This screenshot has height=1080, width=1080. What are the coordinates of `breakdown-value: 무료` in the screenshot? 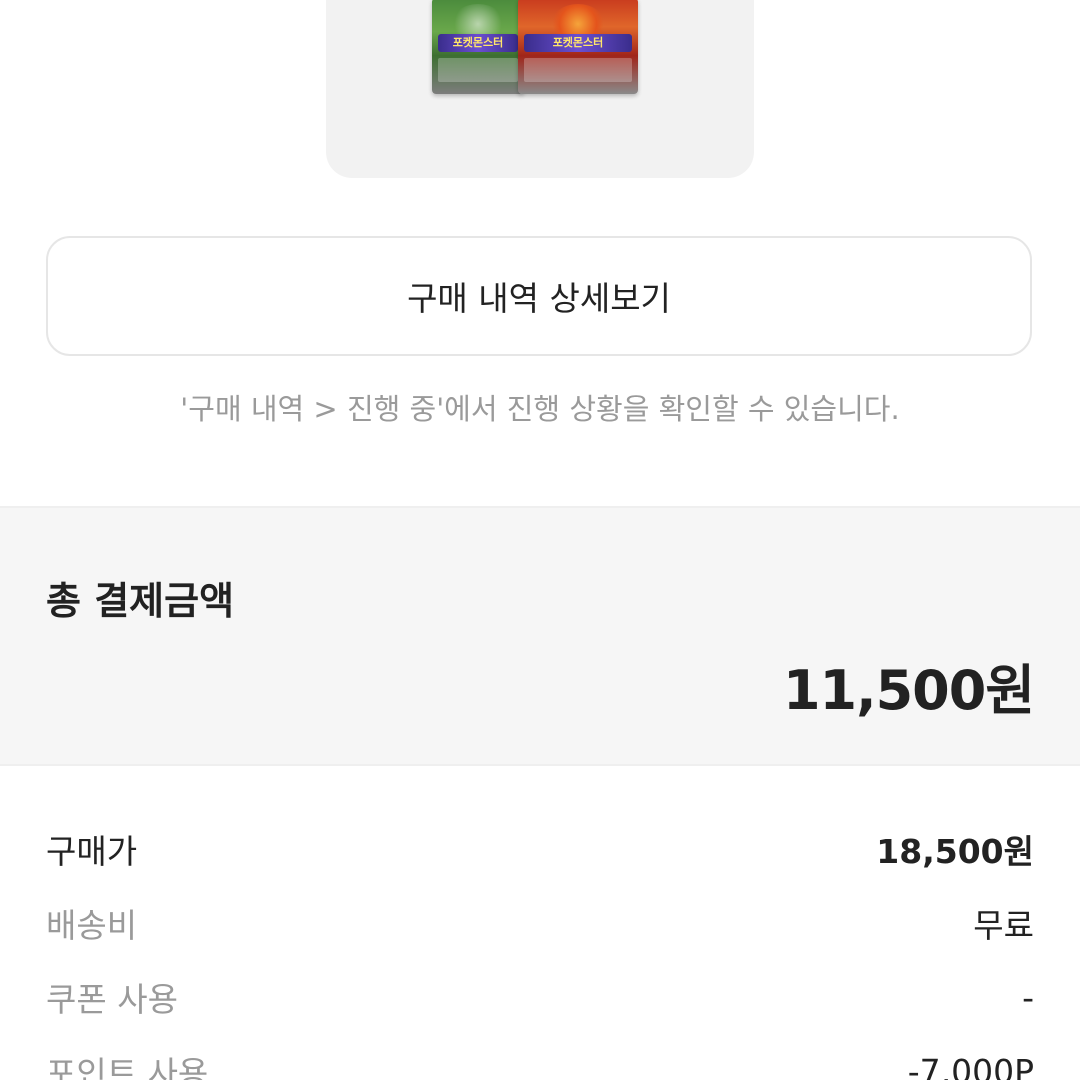 It's located at (1003, 925).